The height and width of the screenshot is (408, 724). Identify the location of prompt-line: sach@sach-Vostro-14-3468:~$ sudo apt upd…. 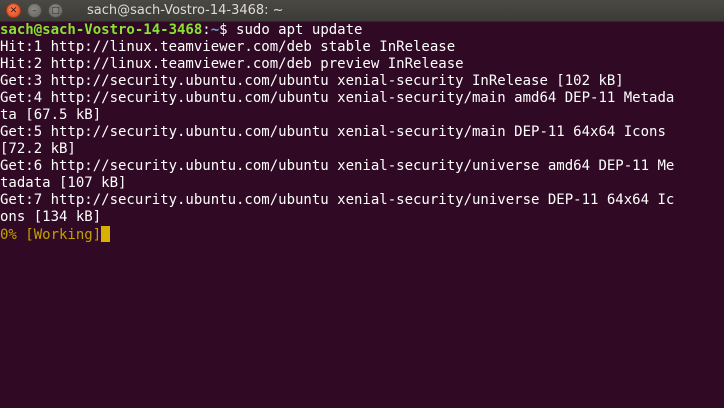
(362, 30).